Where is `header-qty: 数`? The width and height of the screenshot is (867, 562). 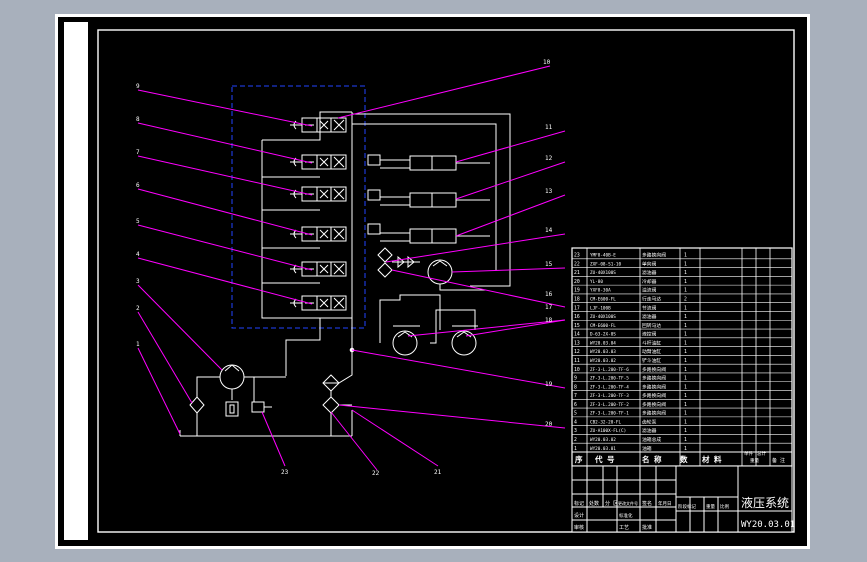
header-qty: 数 is located at coordinates (684, 459).